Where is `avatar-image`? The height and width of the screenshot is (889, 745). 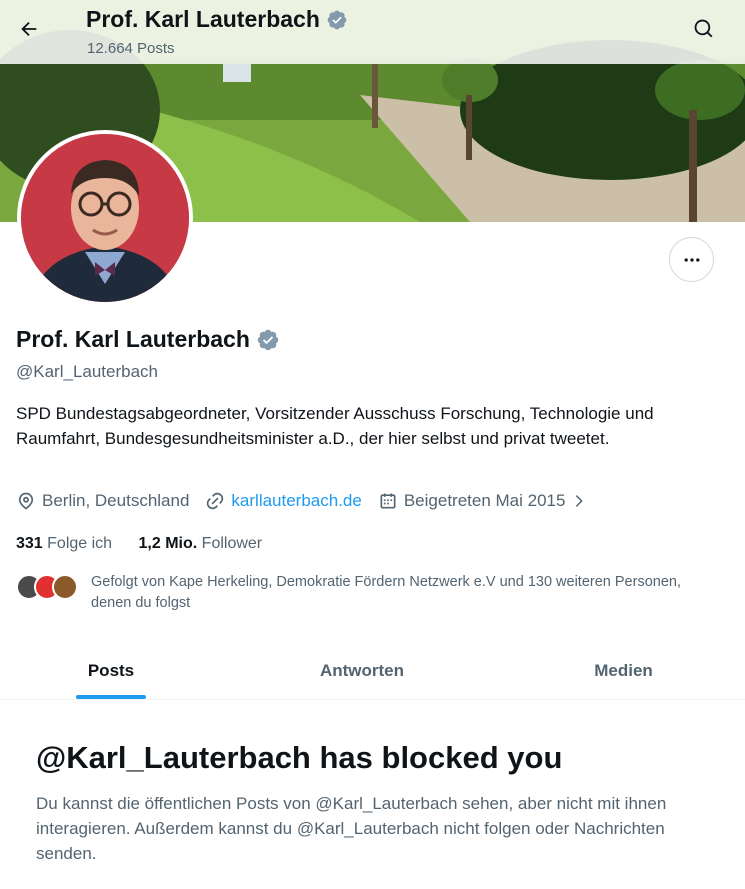 avatar-image is located at coordinates (105, 218).